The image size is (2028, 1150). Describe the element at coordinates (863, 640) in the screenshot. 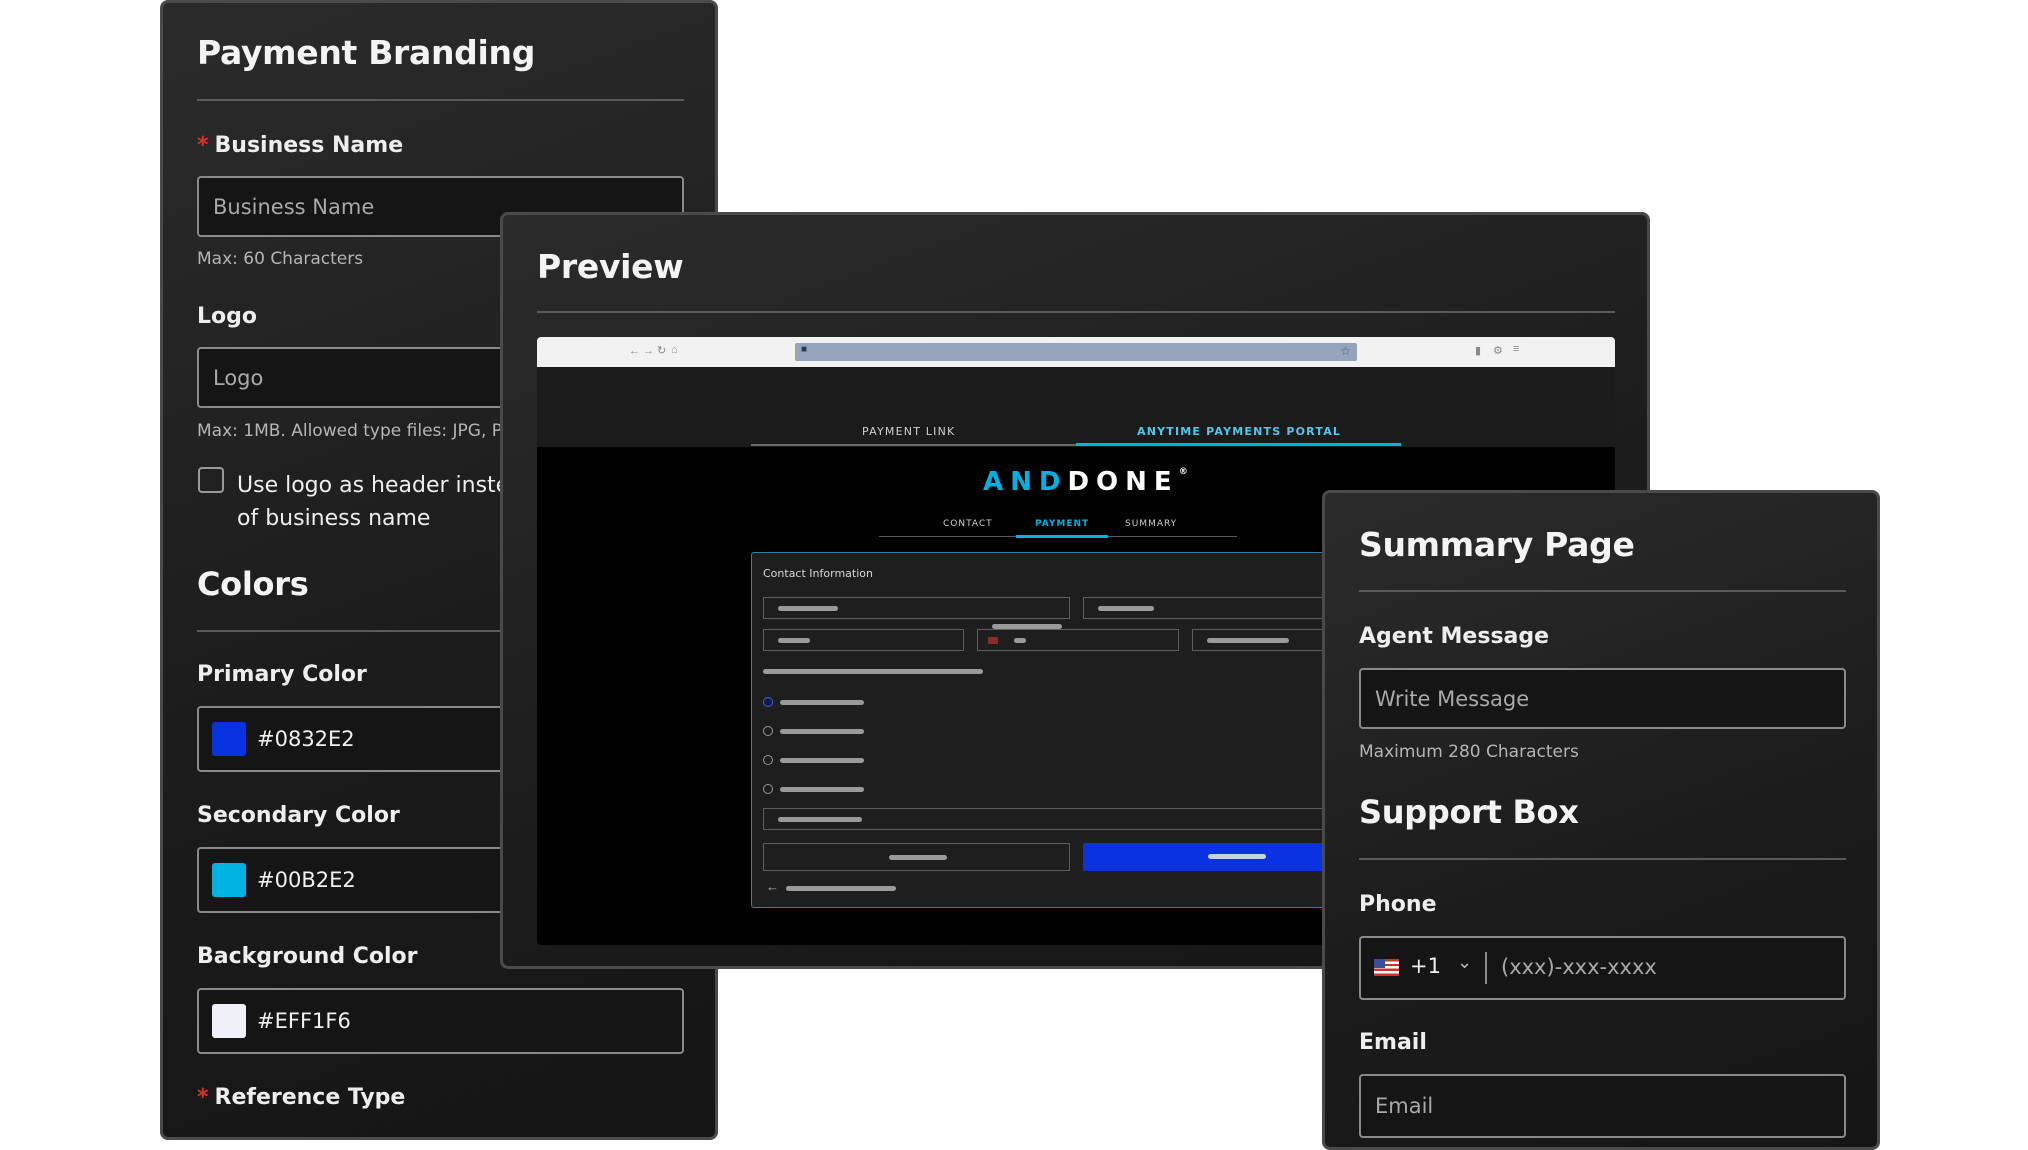

I see `email-field` at that location.